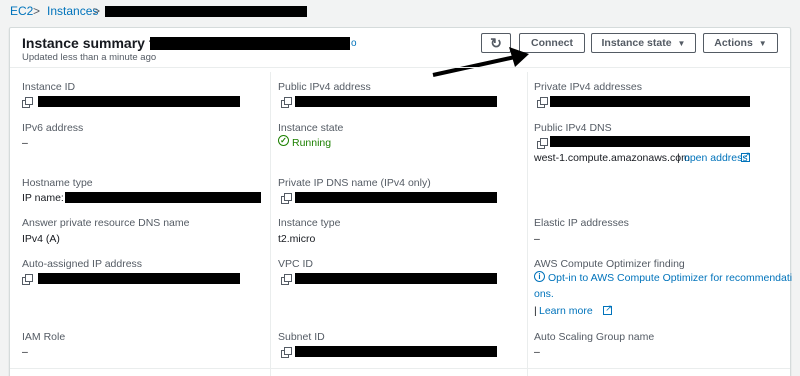 The image size is (800, 376). Describe the element at coordinates (573, 128) in the screenshot. I see `public-dns-label: Public IPv4 DNS` at that location.